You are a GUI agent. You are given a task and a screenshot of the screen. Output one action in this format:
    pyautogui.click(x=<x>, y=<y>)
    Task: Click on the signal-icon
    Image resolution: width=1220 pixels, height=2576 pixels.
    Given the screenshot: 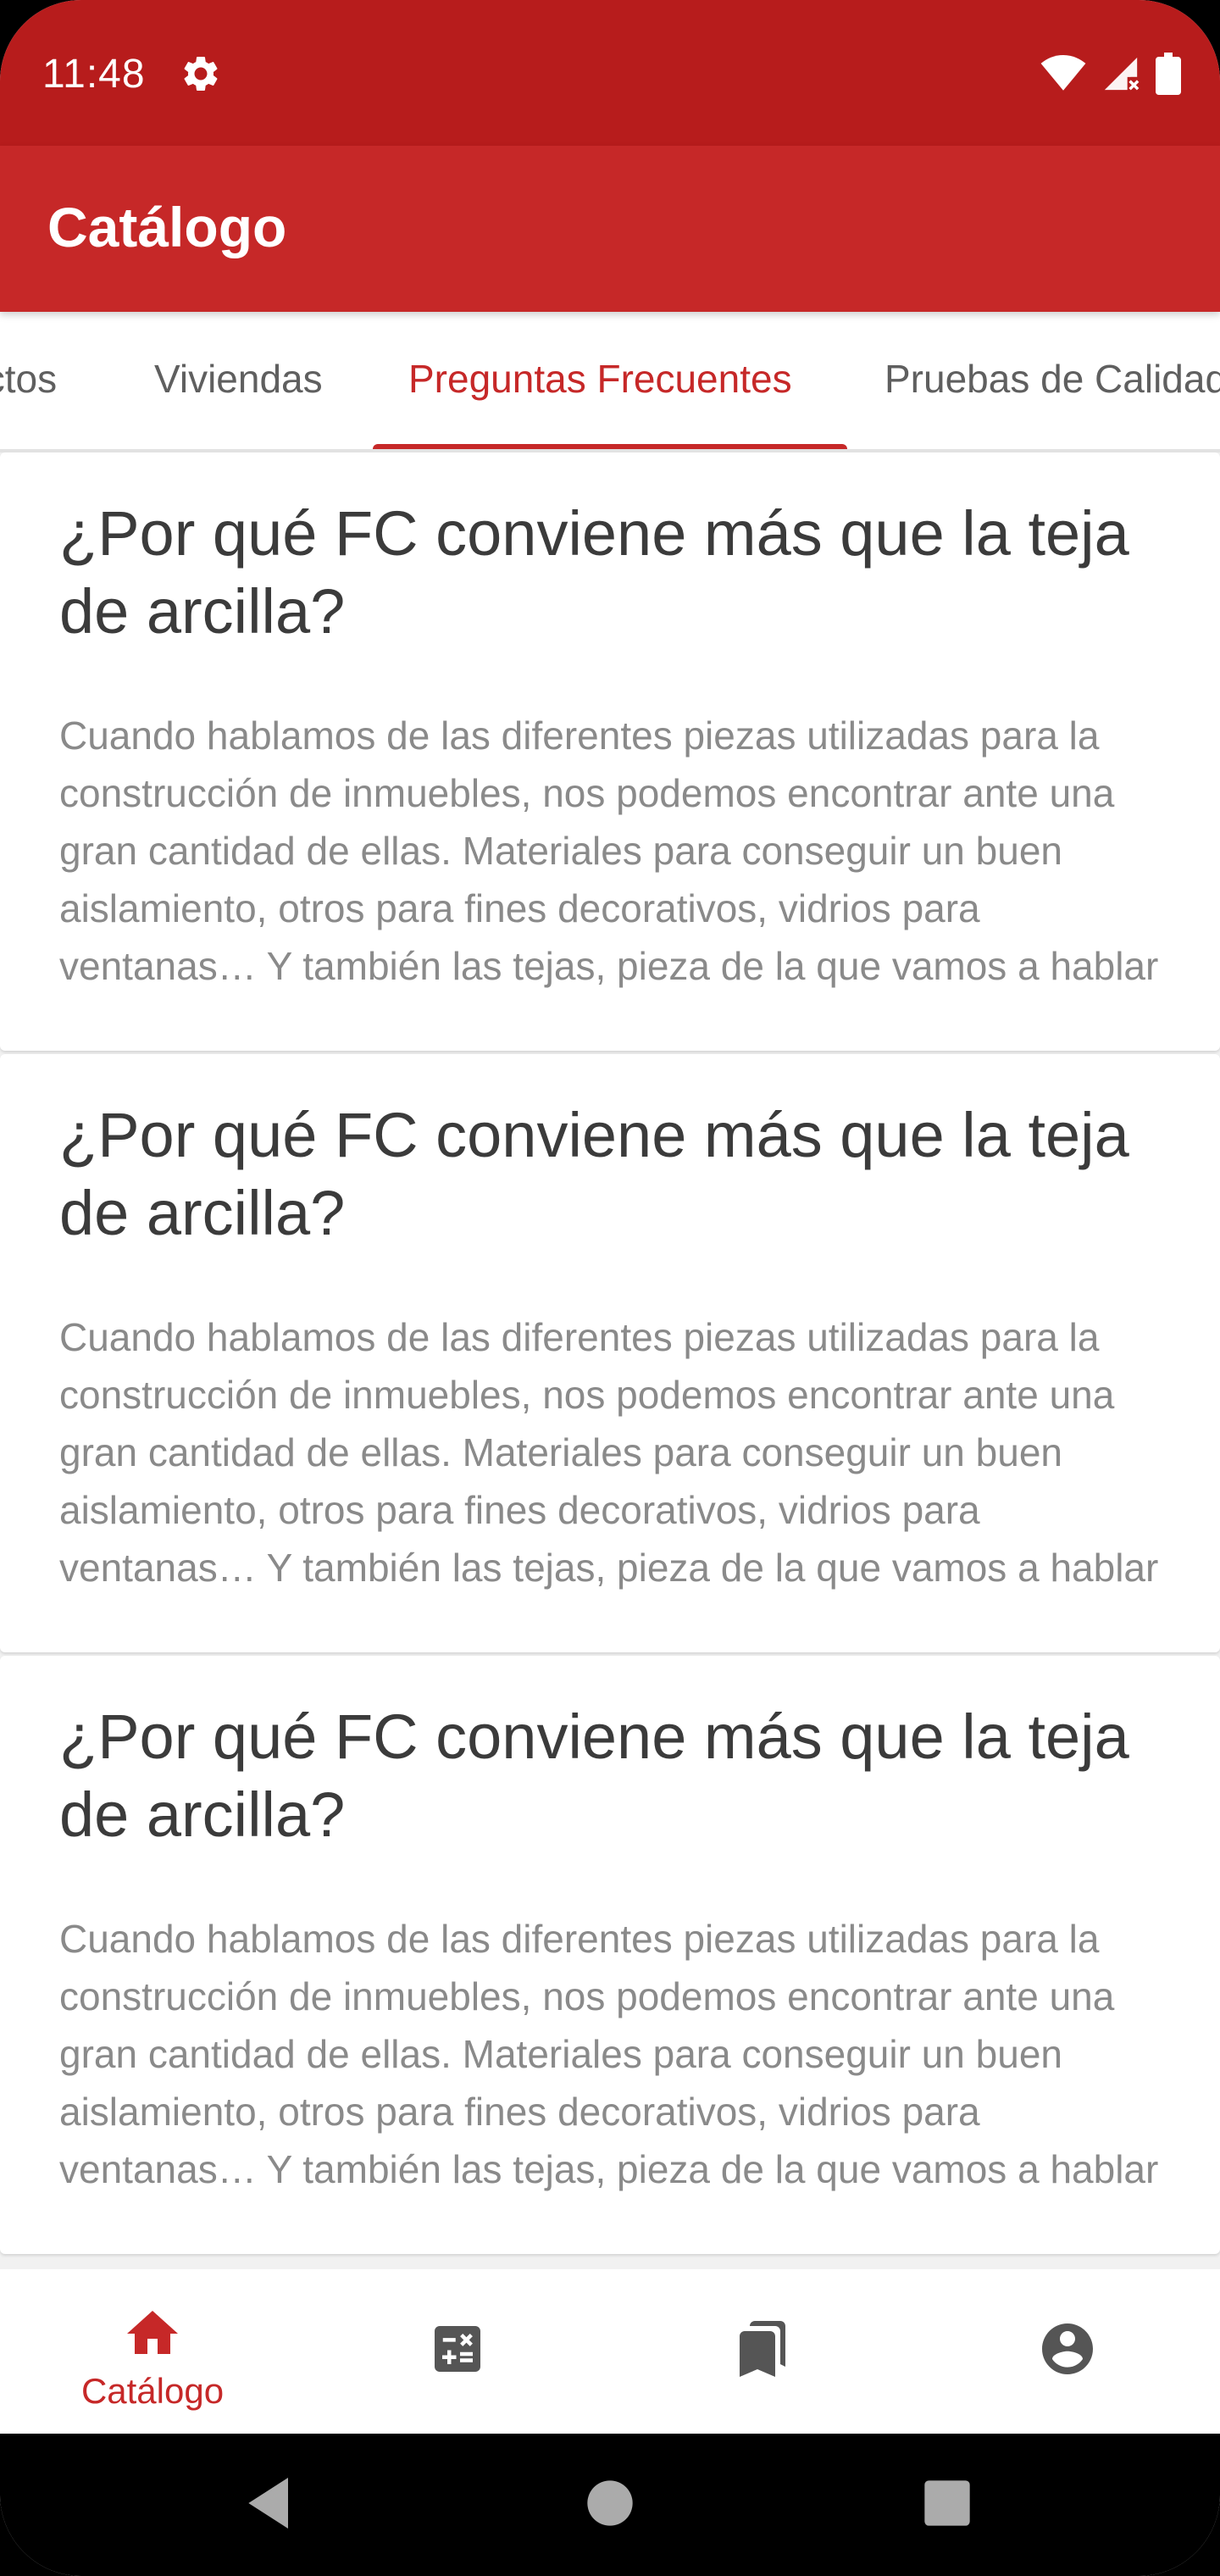 What is the action you would take?
    pyautogui.click(x=1122, y=75)
    